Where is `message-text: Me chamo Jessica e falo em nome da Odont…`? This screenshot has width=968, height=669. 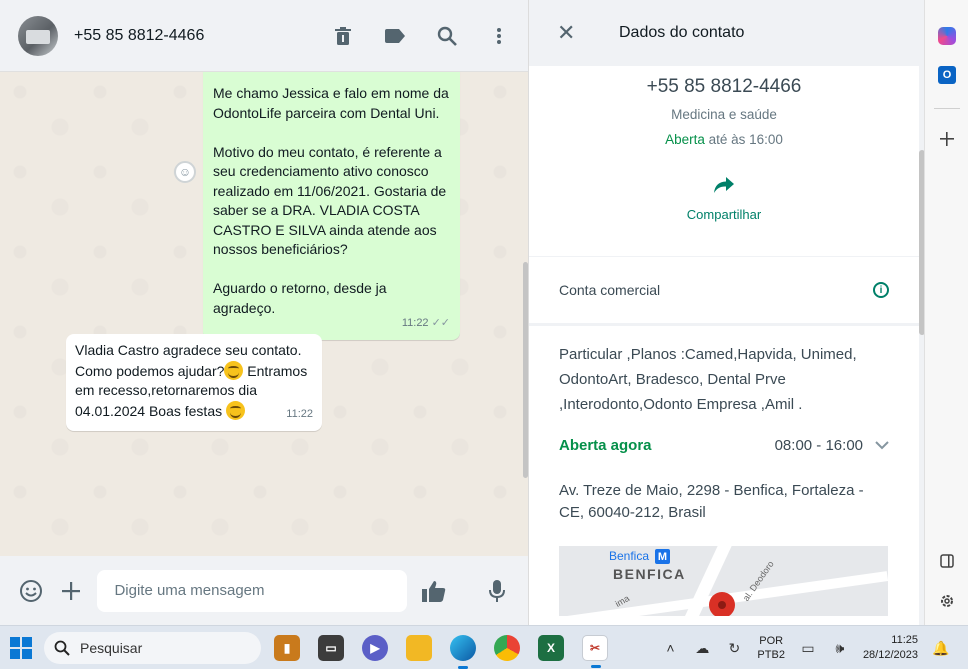 message-text: Me chamo Jessica e falo em nome da Odont… is located at coordinates (331, 200).